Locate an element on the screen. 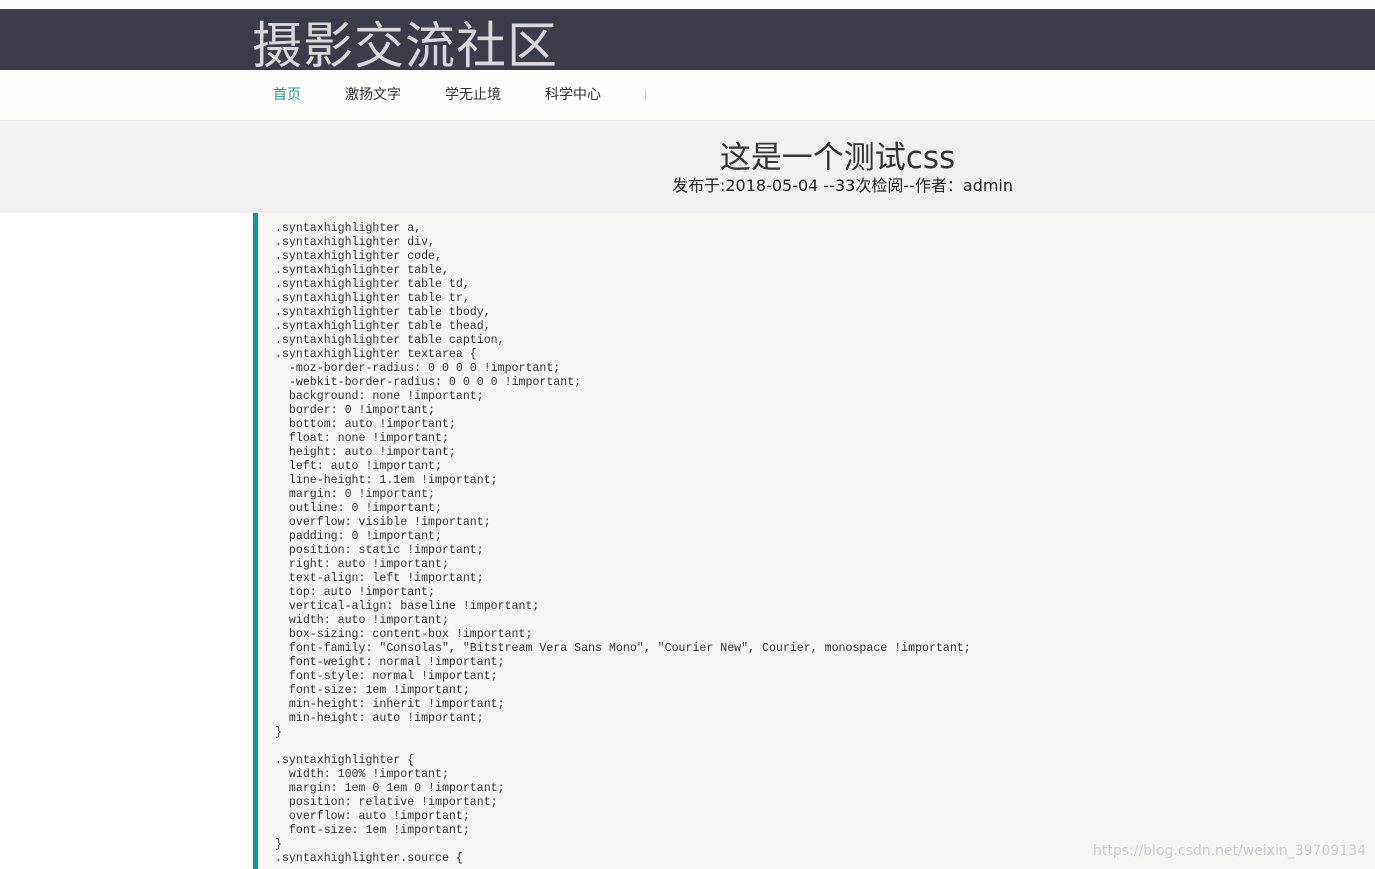 The image size is (1375, 869). post-title: 这是一个测试css is located at coordinates (837, 158).